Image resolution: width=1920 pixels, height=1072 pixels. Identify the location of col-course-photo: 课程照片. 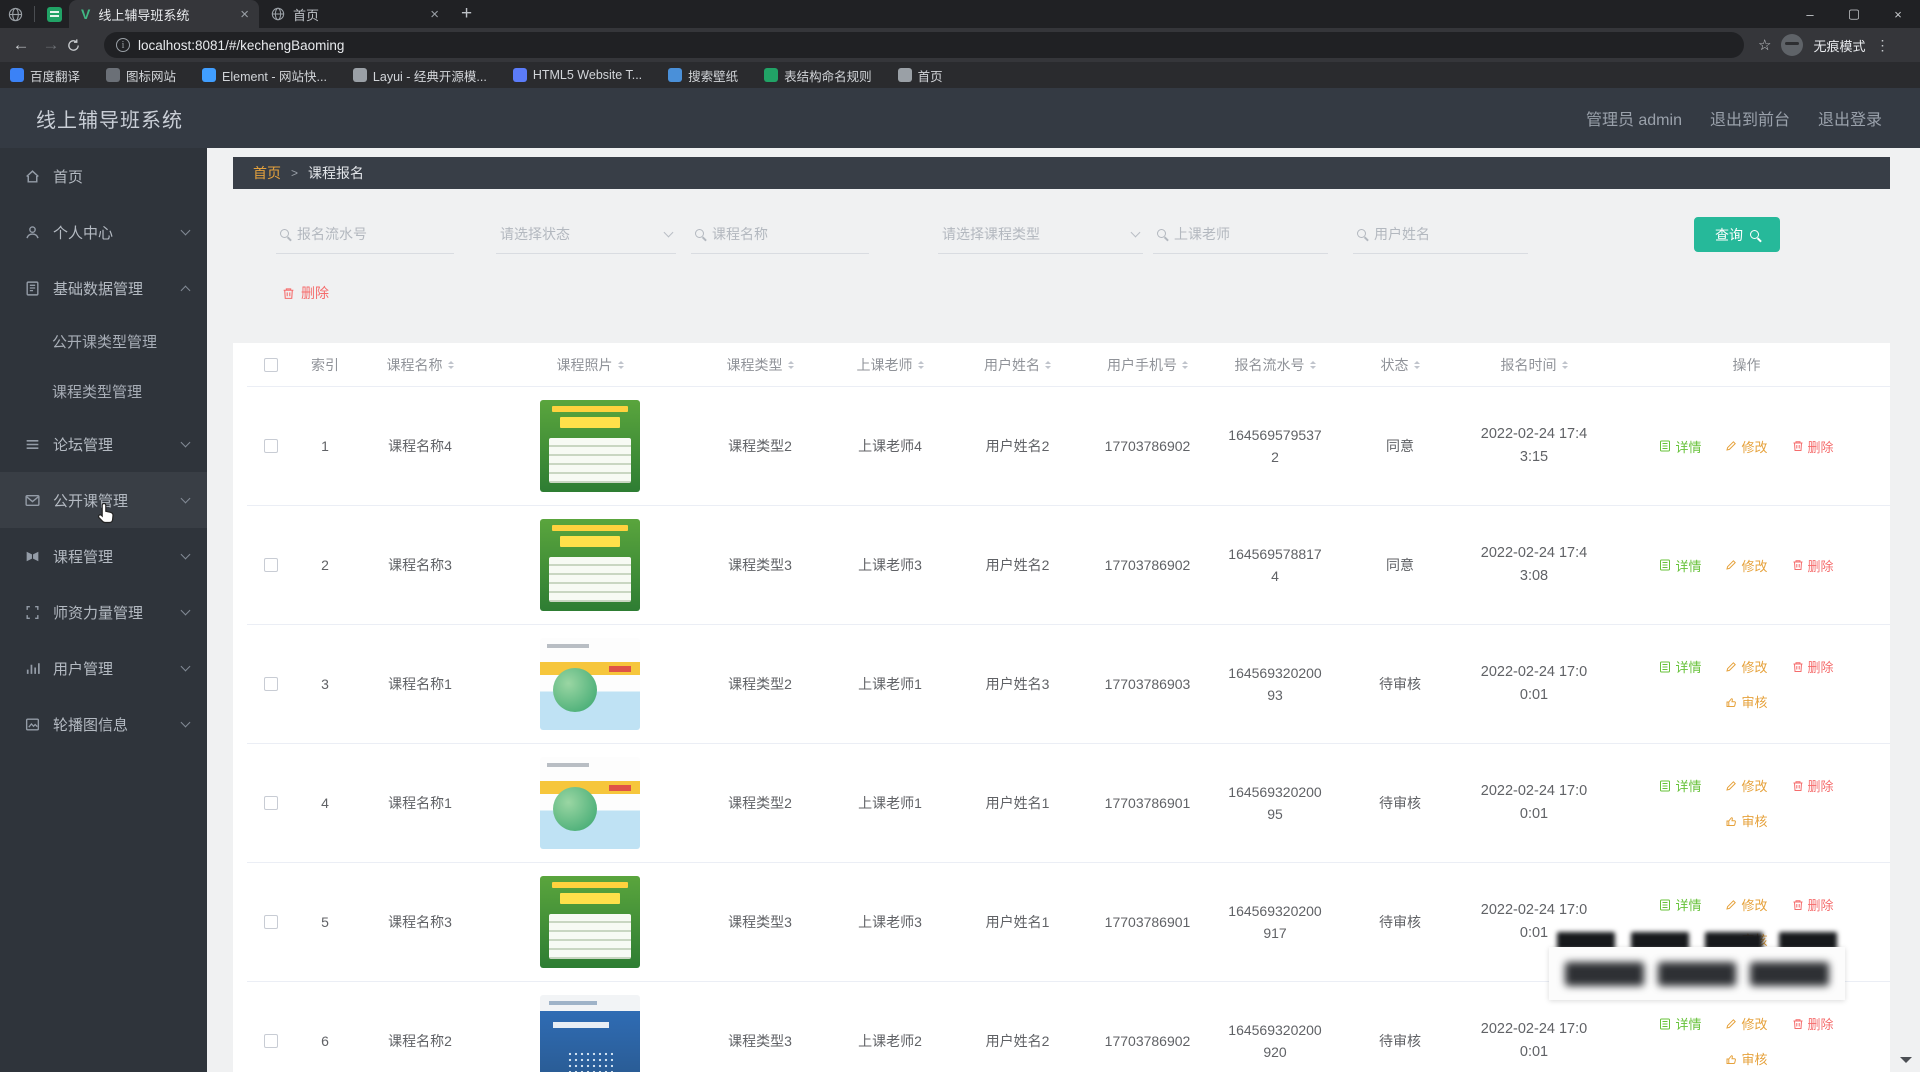
(590, 364).